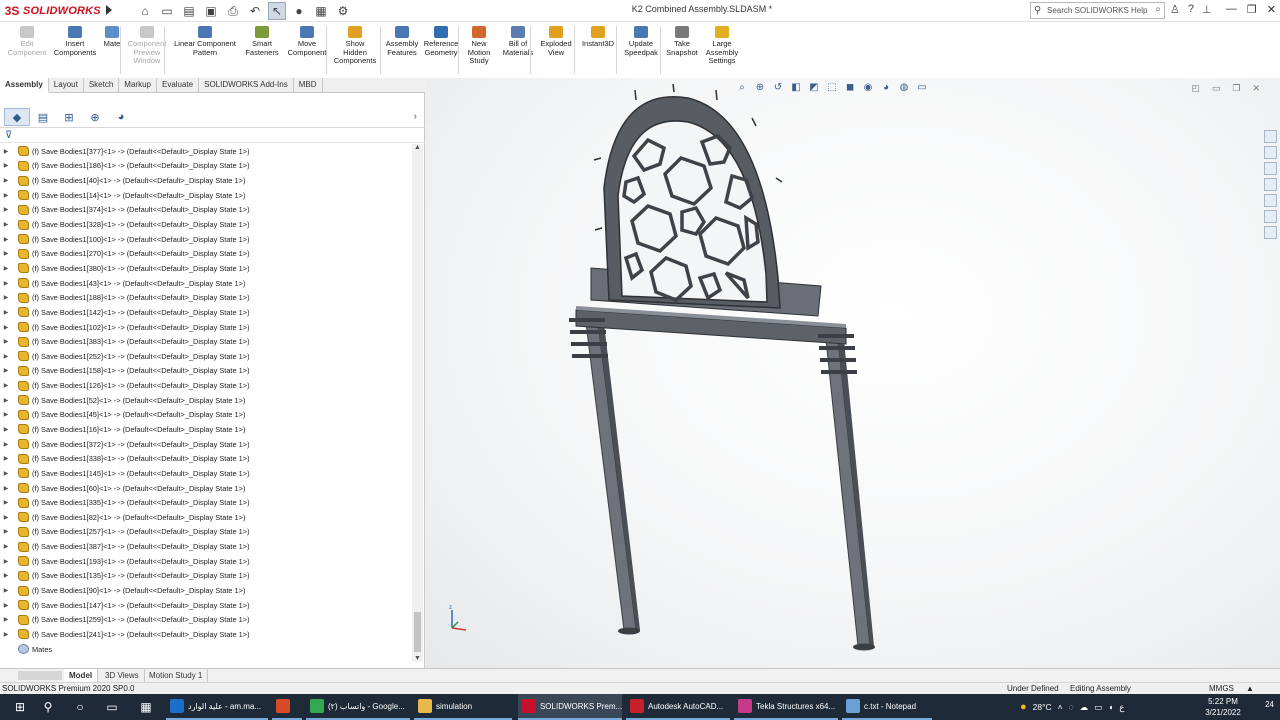 The width and height of the screenshot is (1280, 720). What do you see at coordinates (417, 147) in the screenshot?
I see `scroll-up-icon: ▲` at bounding box center [417, 147].